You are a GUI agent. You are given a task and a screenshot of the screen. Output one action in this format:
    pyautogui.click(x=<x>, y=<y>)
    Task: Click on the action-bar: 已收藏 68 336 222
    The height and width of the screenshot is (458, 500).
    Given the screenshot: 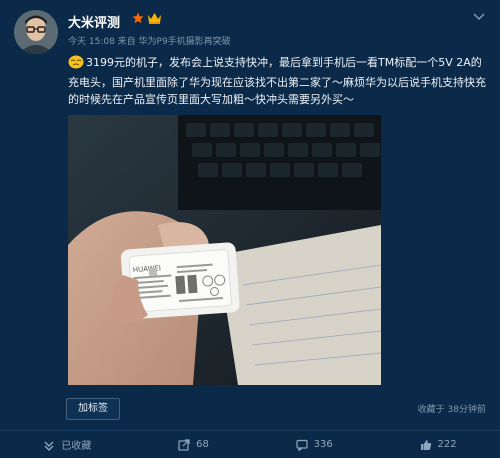 What is the action you would take?
    pyautogui.click(x=250, y=444)
    